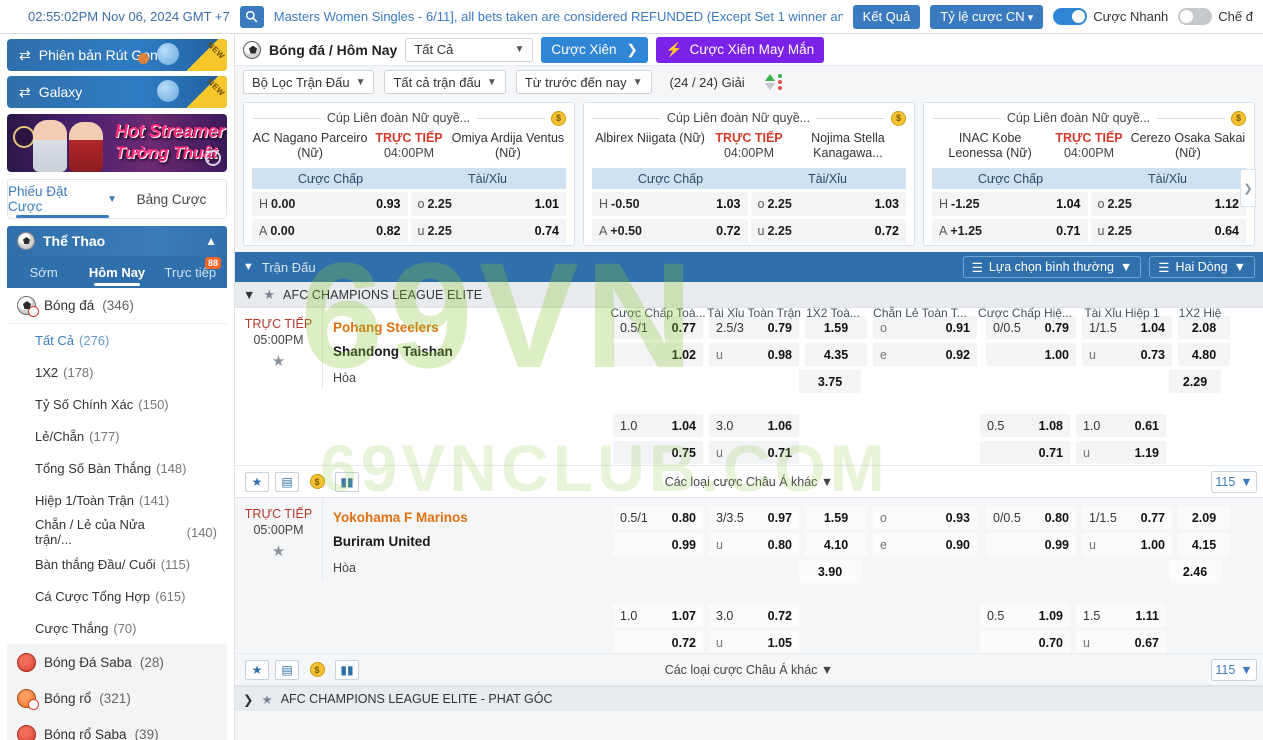  Describe the element at coordinates (754, 327) in the screenshot. I see `odd-ft-ou: 2.5/3 0.79` at that location.